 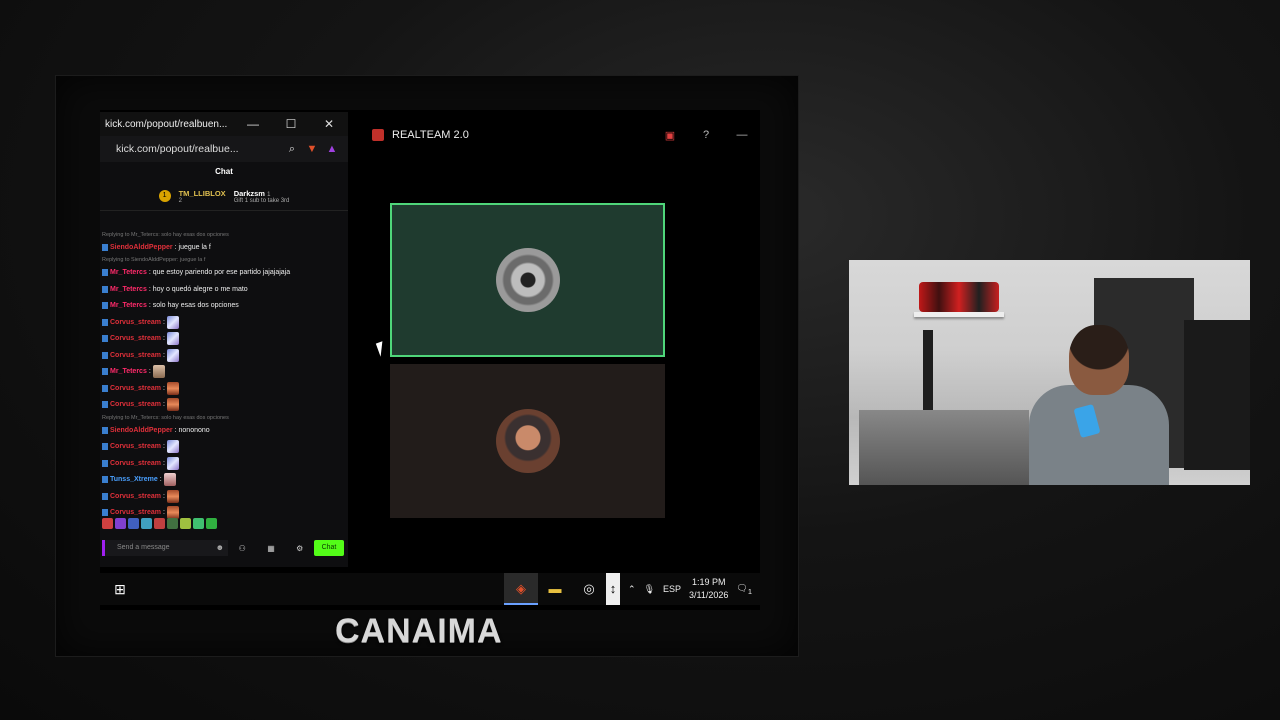 I want to click on language-indicator: ESP, so click(x=672, y=589).